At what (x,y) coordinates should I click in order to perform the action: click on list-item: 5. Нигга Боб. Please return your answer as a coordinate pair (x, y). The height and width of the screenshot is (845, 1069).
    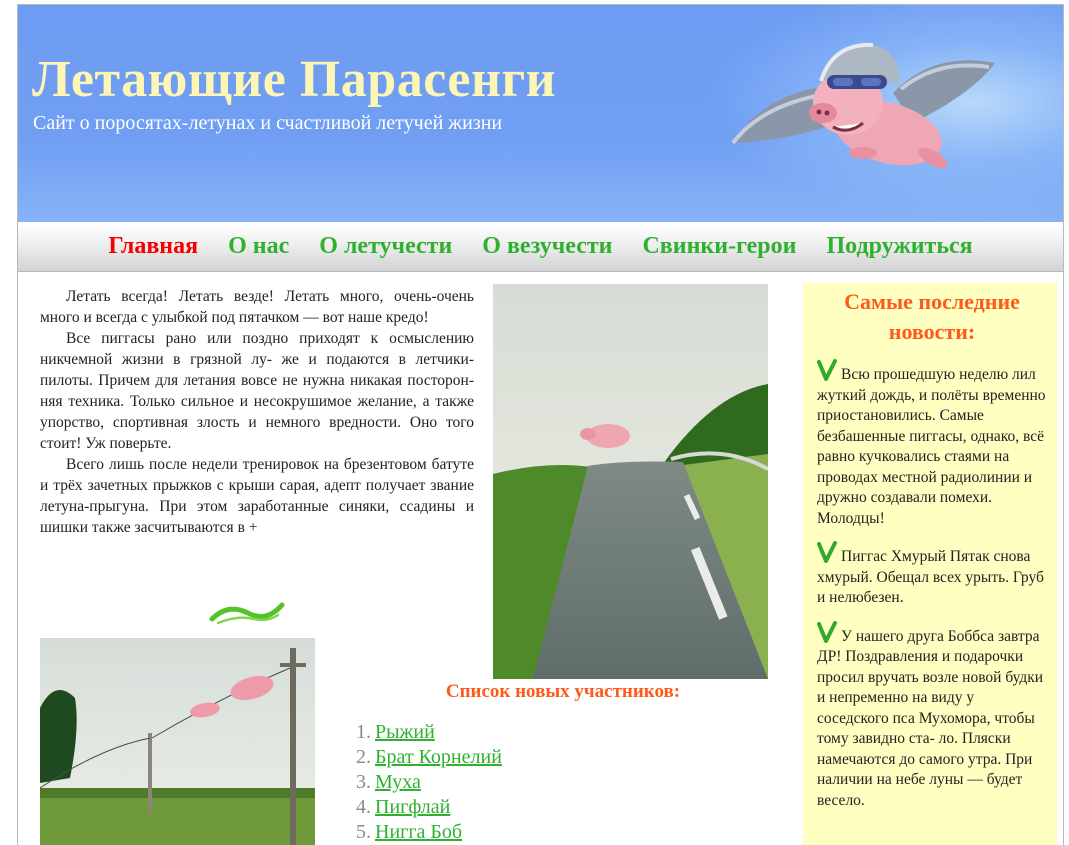
    Looking at the image, I should click on (409, 832).